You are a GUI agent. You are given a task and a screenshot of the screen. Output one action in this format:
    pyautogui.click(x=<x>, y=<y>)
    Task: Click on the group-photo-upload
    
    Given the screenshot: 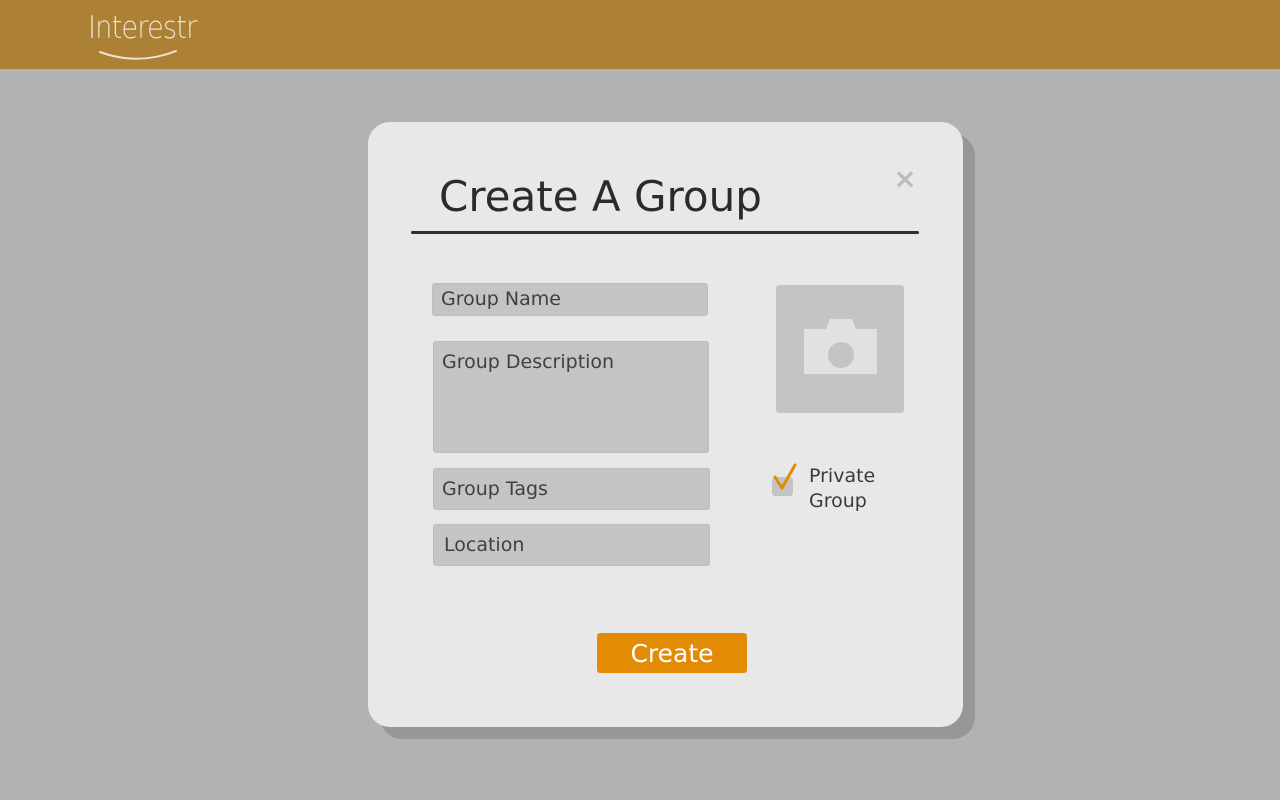 What is the action you would take?
    pyautogui.click(x=840, y=349)
    